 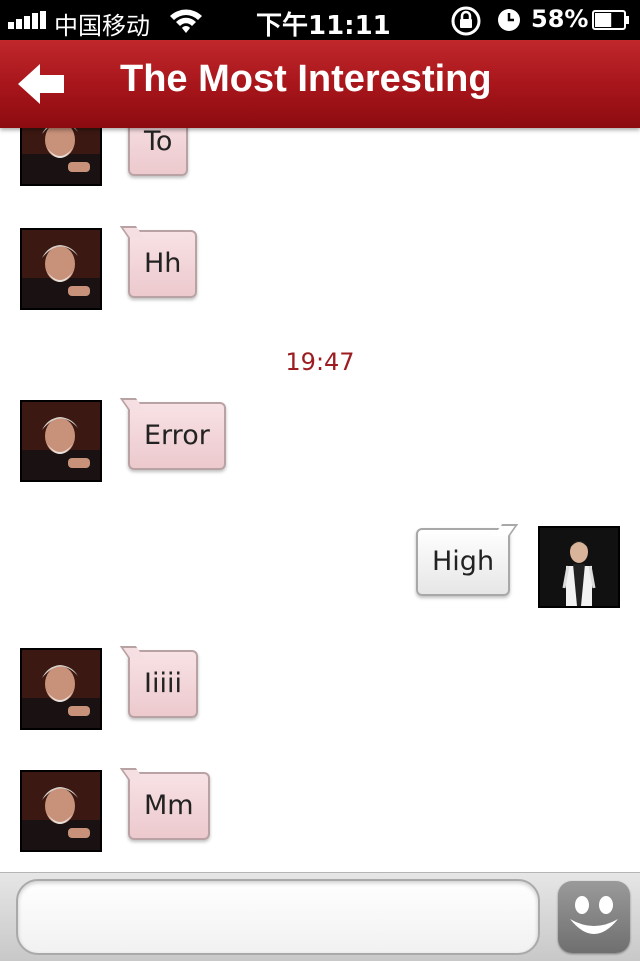 What do you see at coordinates (463, 562) in the screenshot?
I see `message-bubble: High` at bounding box center [463, 562].